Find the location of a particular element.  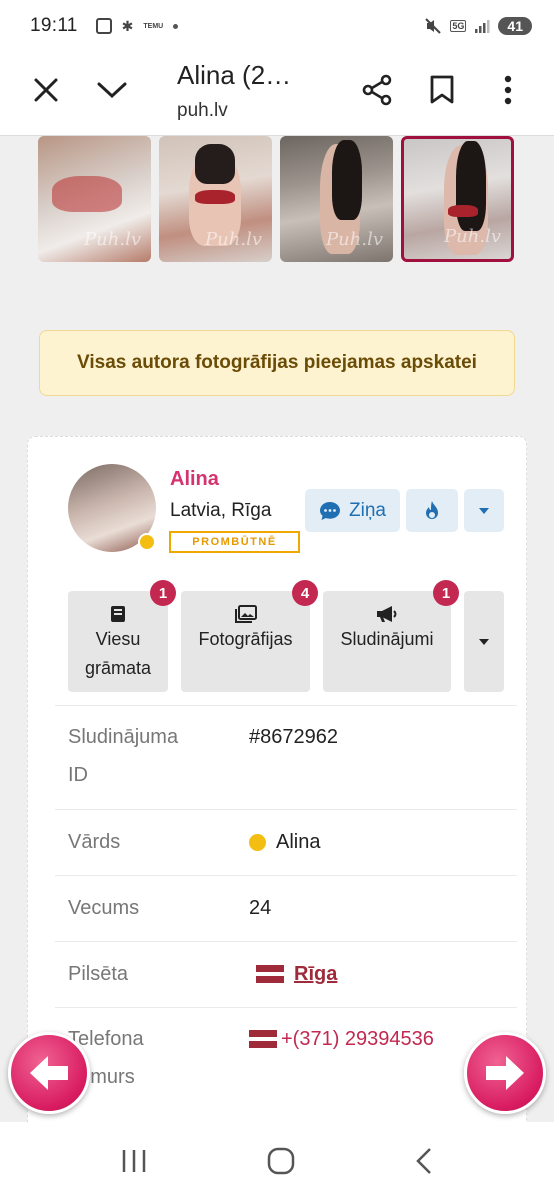

ads-label: Sludinājumi is located at coordinates (387, 639).